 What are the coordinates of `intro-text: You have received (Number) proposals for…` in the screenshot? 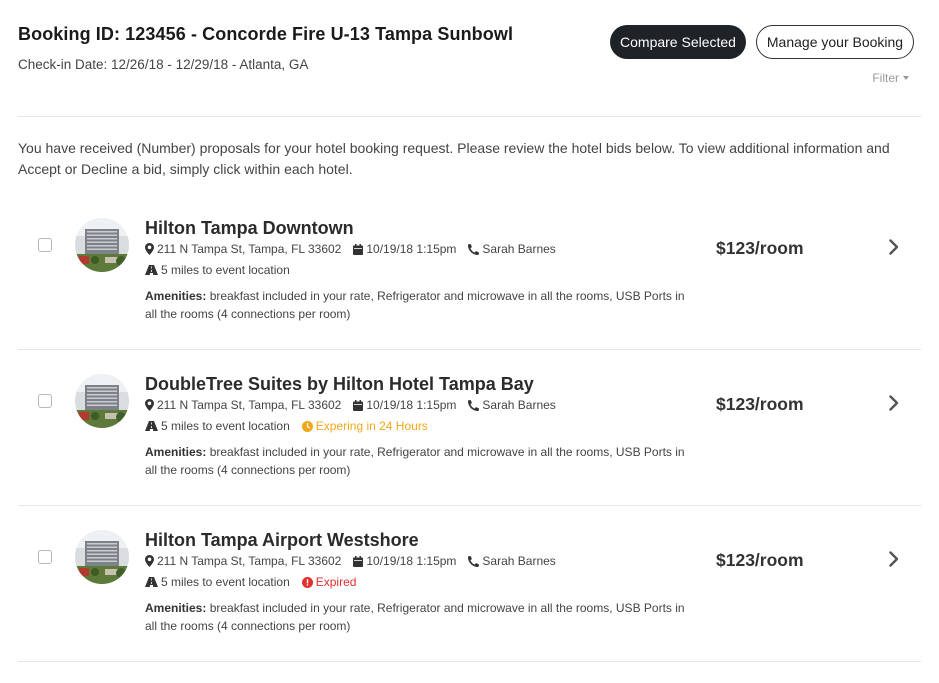 It's located at (454, 158).